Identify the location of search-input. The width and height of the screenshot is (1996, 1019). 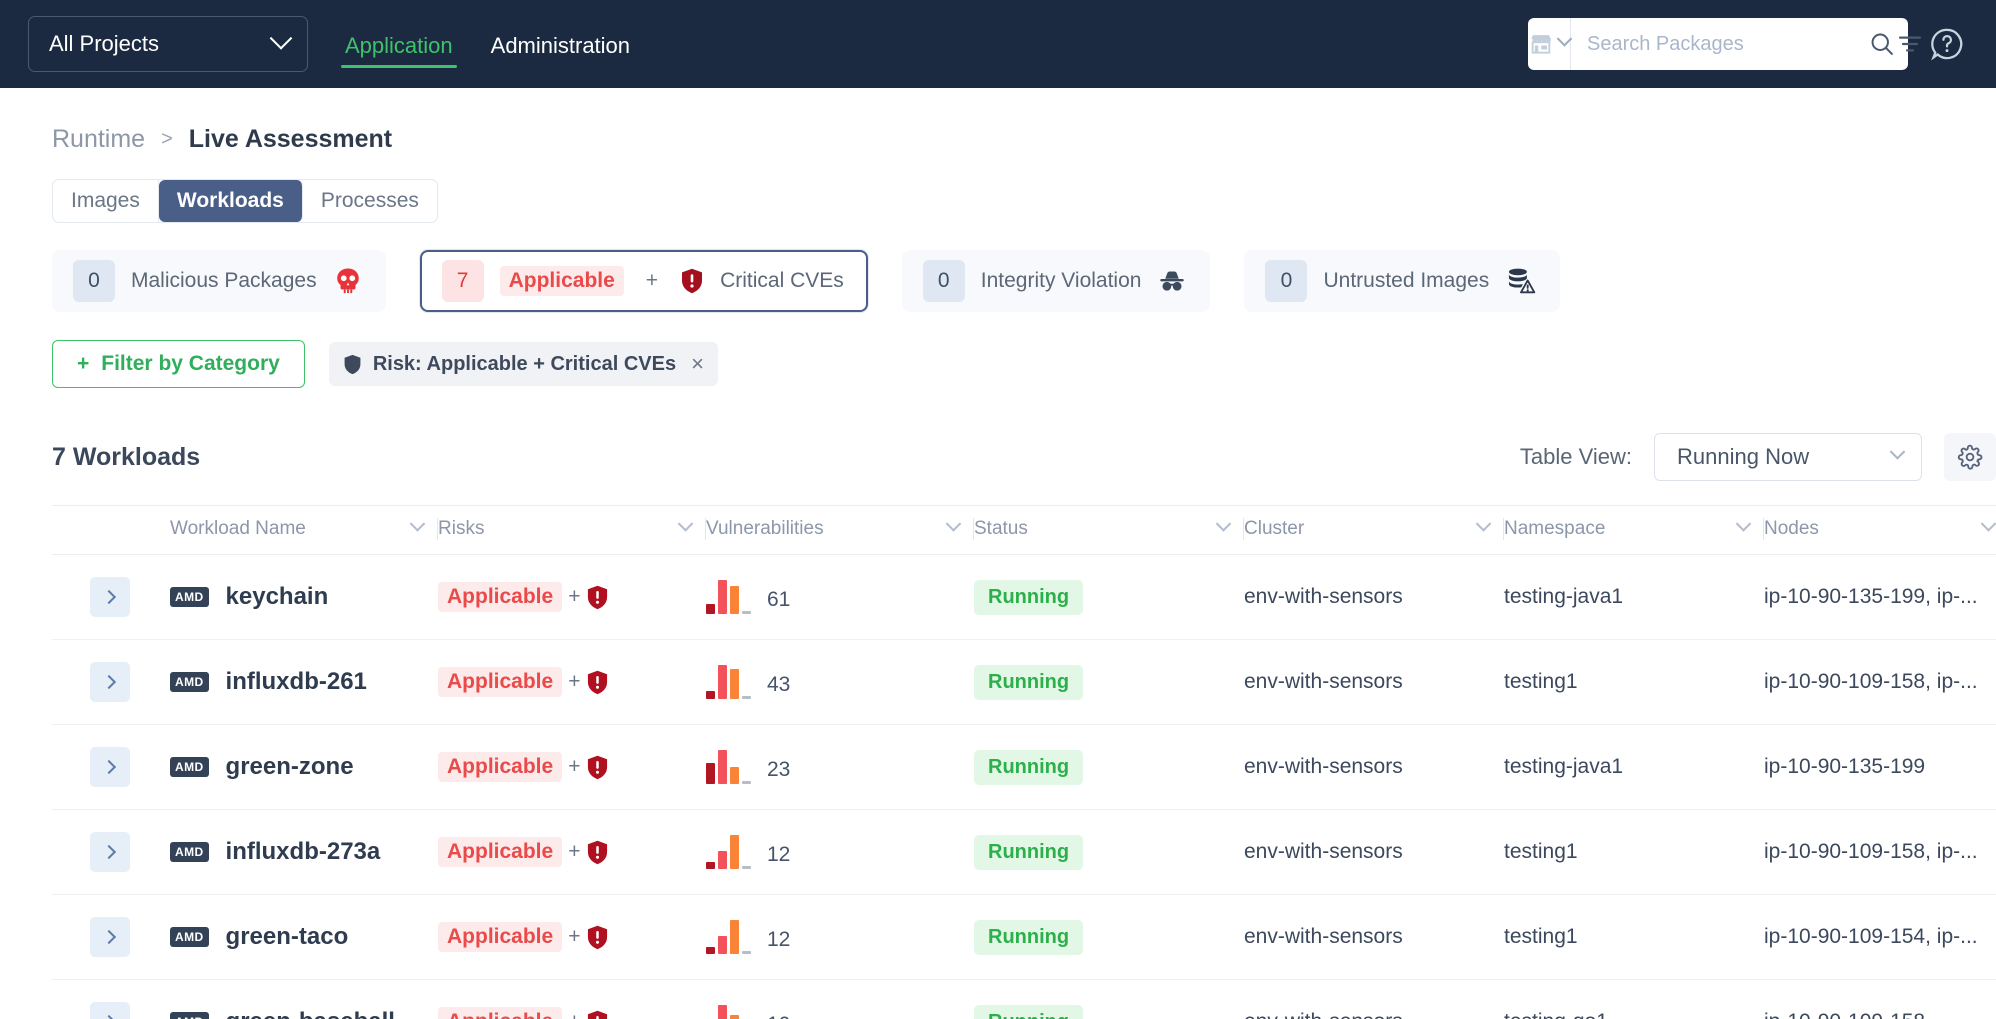
(1719, 44).